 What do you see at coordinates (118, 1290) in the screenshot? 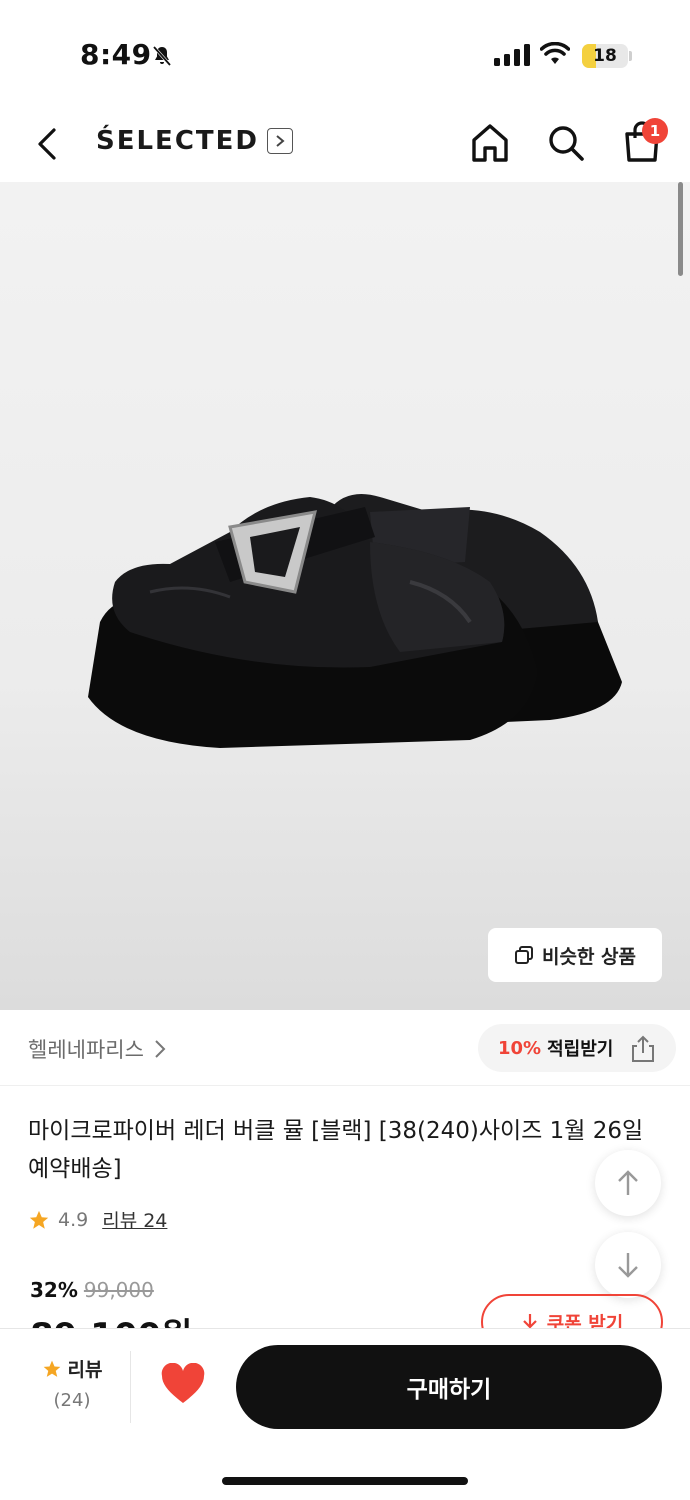
I see `original-price: 99,000` at bounding box center [118, 1290].